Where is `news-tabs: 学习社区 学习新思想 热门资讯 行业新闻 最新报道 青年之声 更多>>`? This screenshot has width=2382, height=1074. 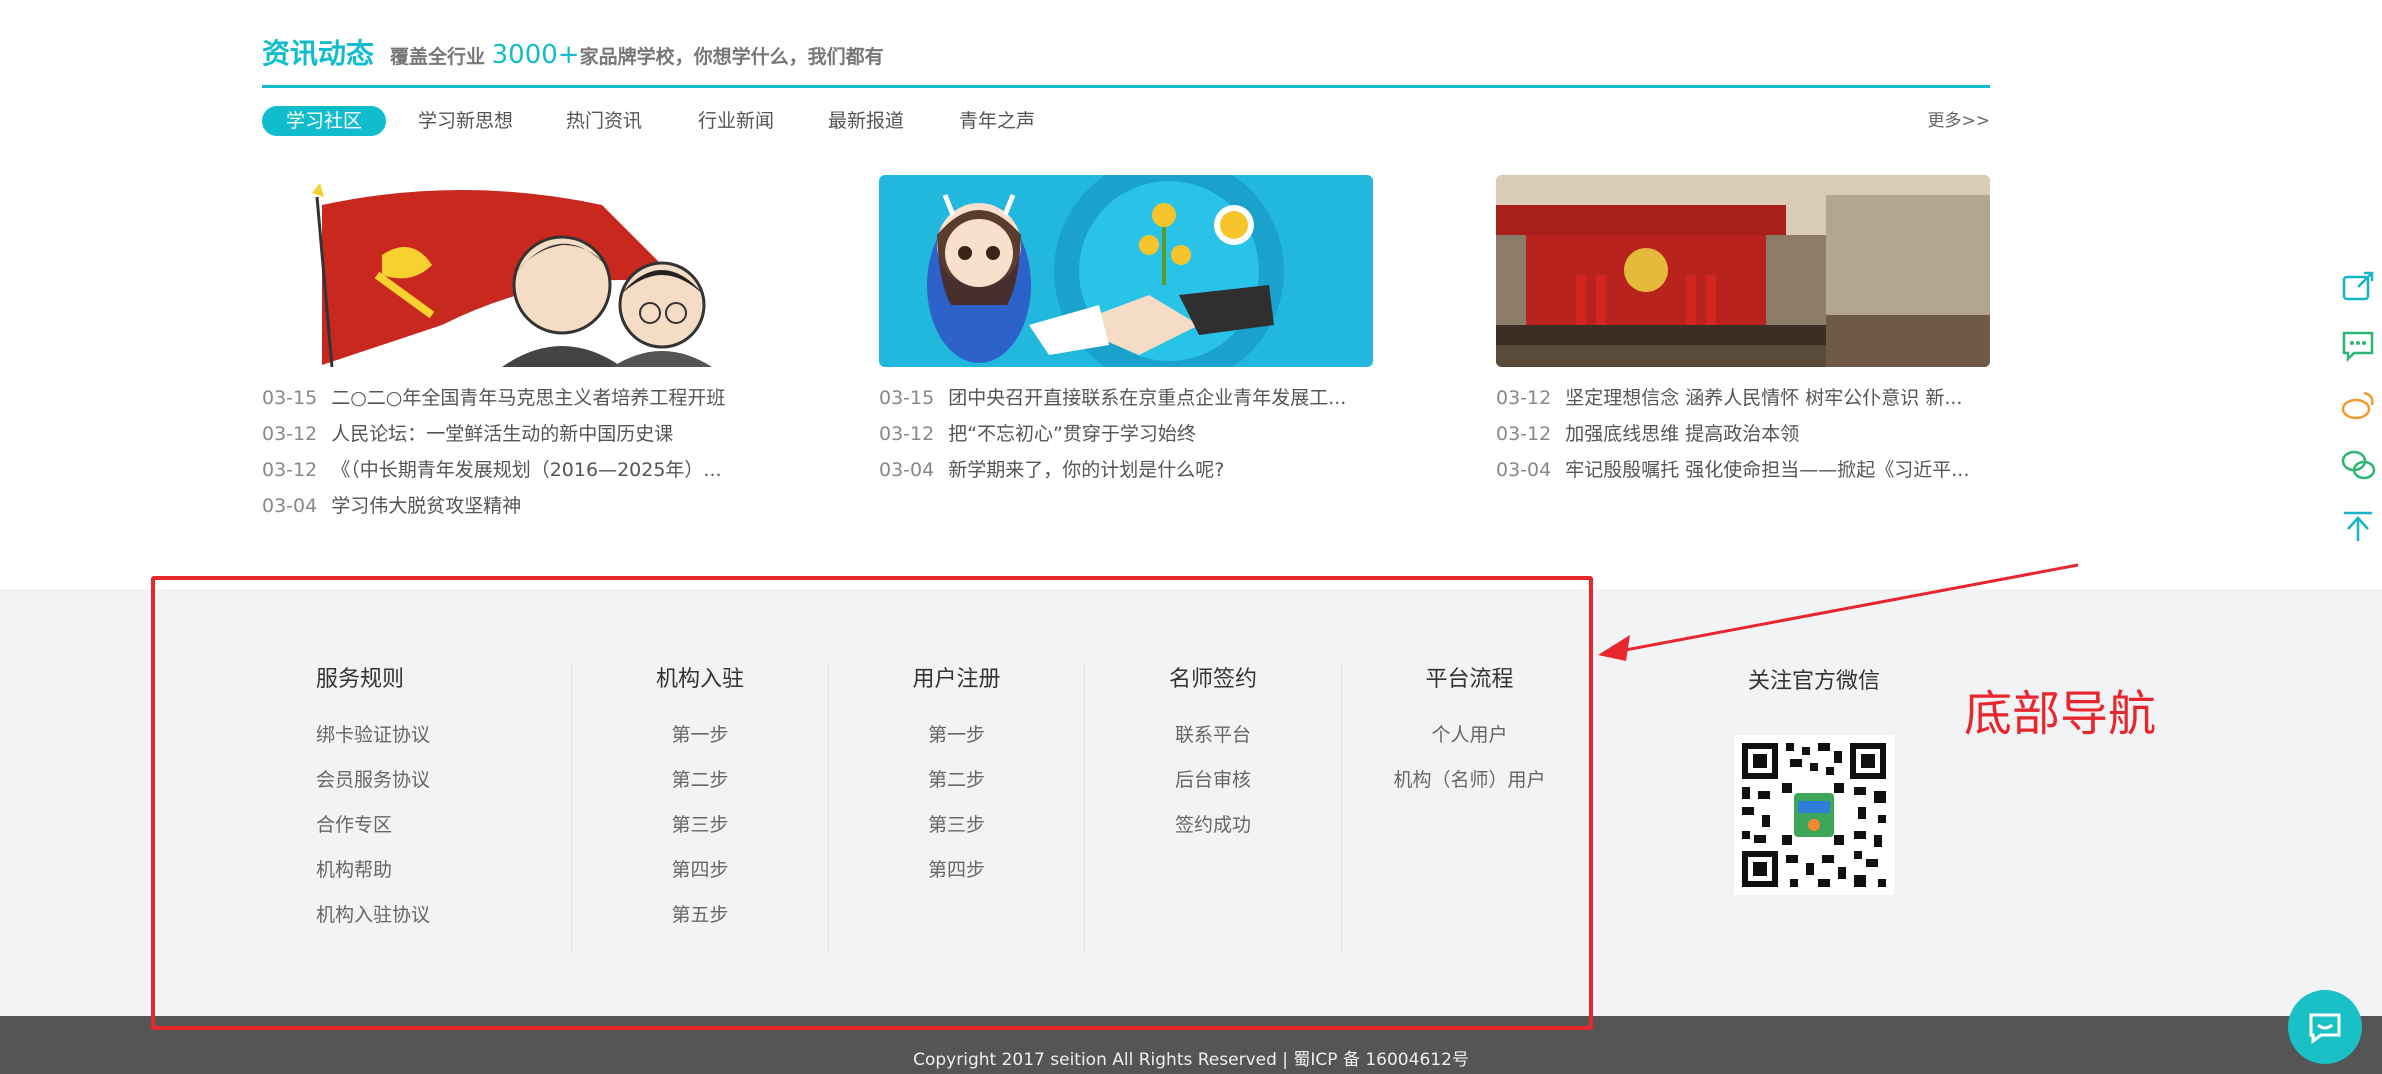
news-tabs: 学习社区 学习新思想 热门资讯 行业新闻 最新报道 青年之声 更多>> is located at coordinates (1126, 121).